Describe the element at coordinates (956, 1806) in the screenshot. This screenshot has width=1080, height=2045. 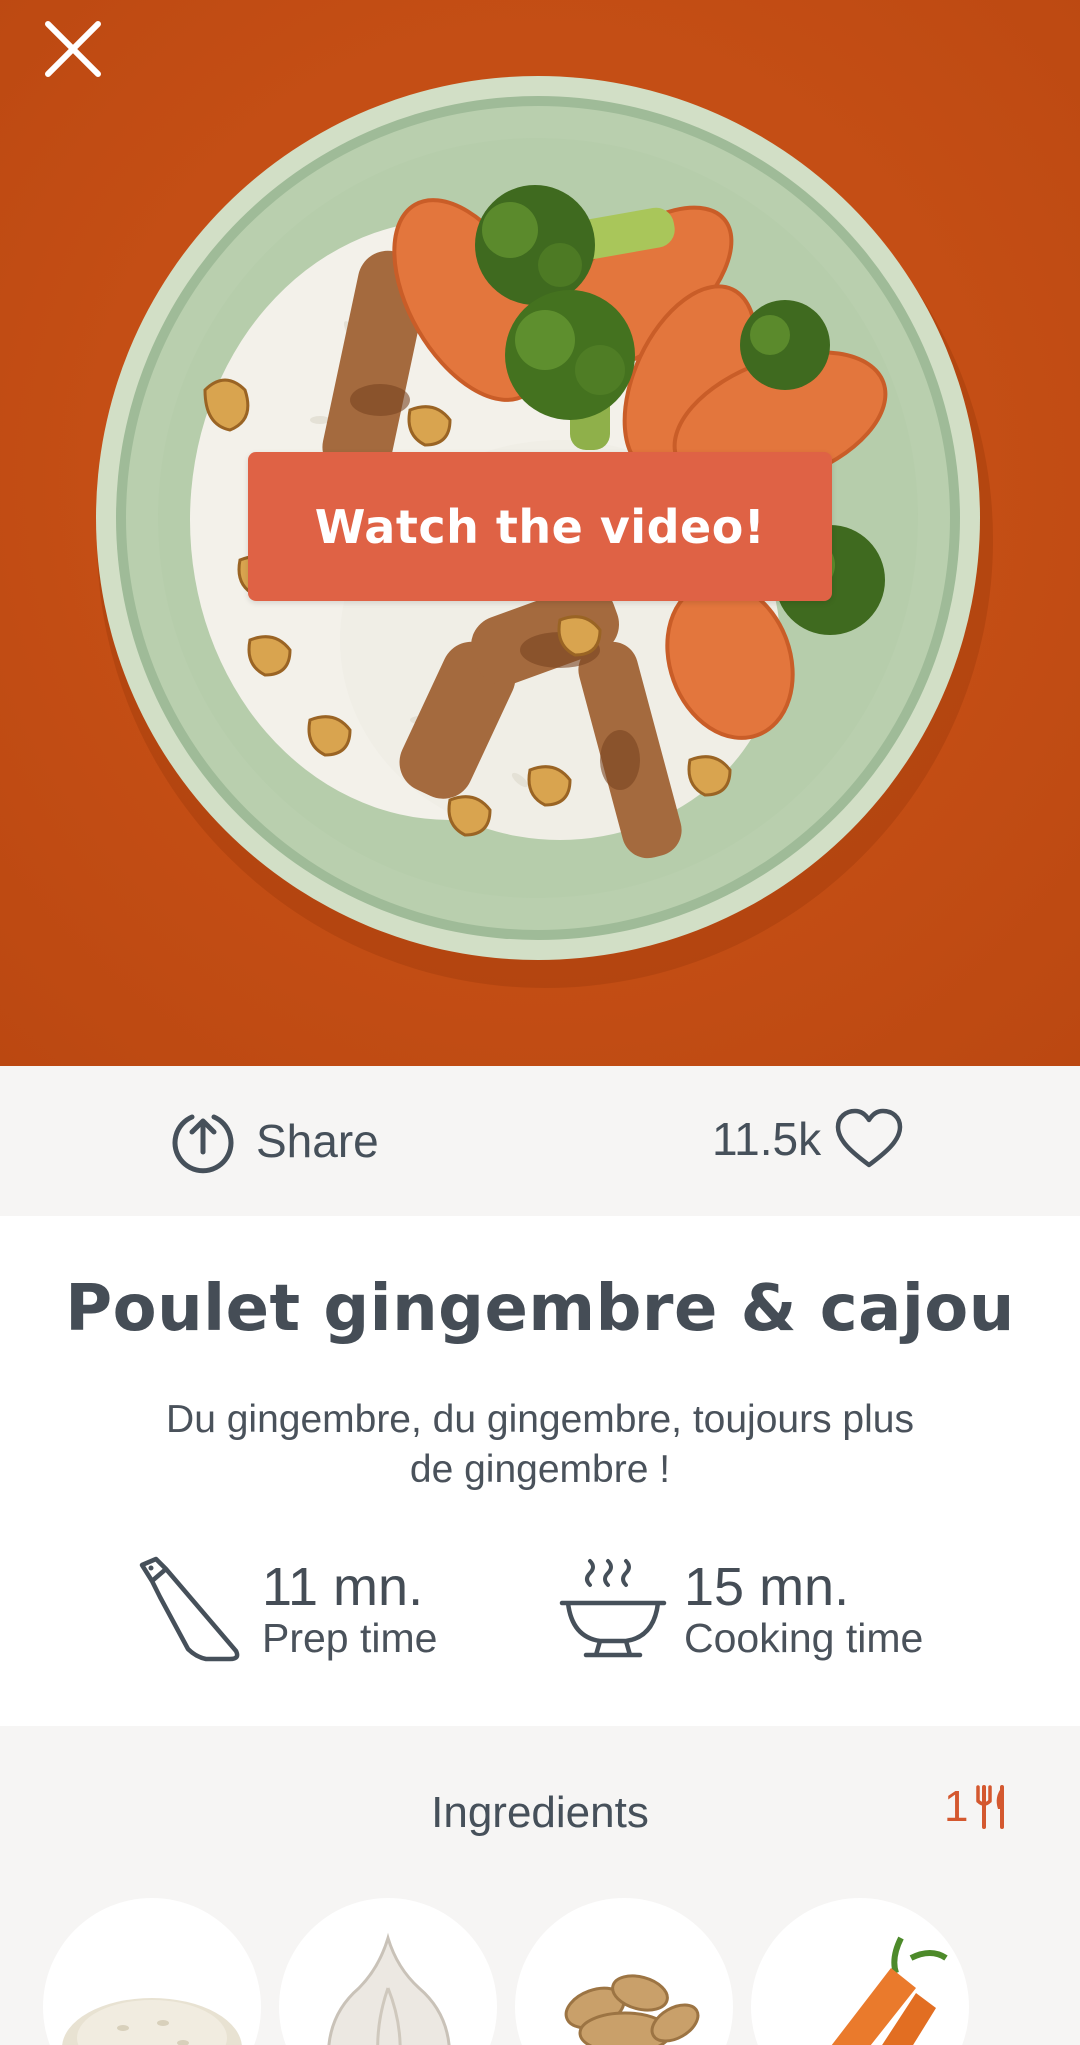
I see `servings-count: 1` at that location.